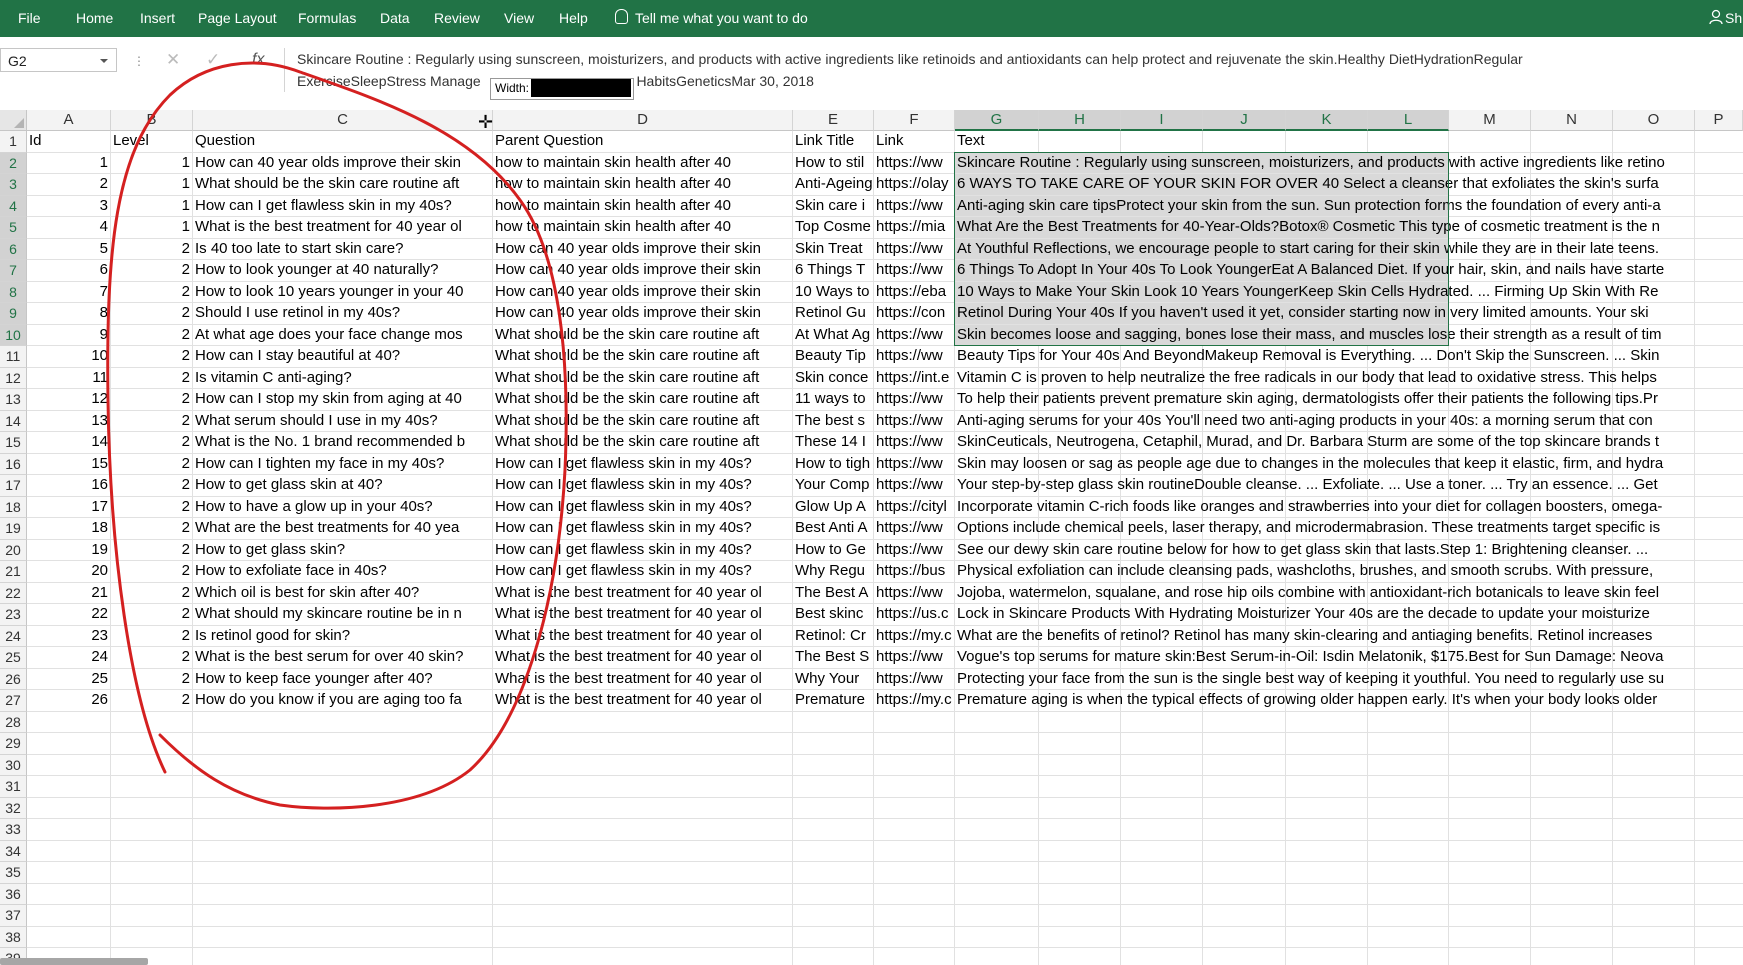 This screenshot has height=965, width=1743. Describe the element at coordinates (13, 722) in the screenshot. I see `row-header-28: 28` at that location.